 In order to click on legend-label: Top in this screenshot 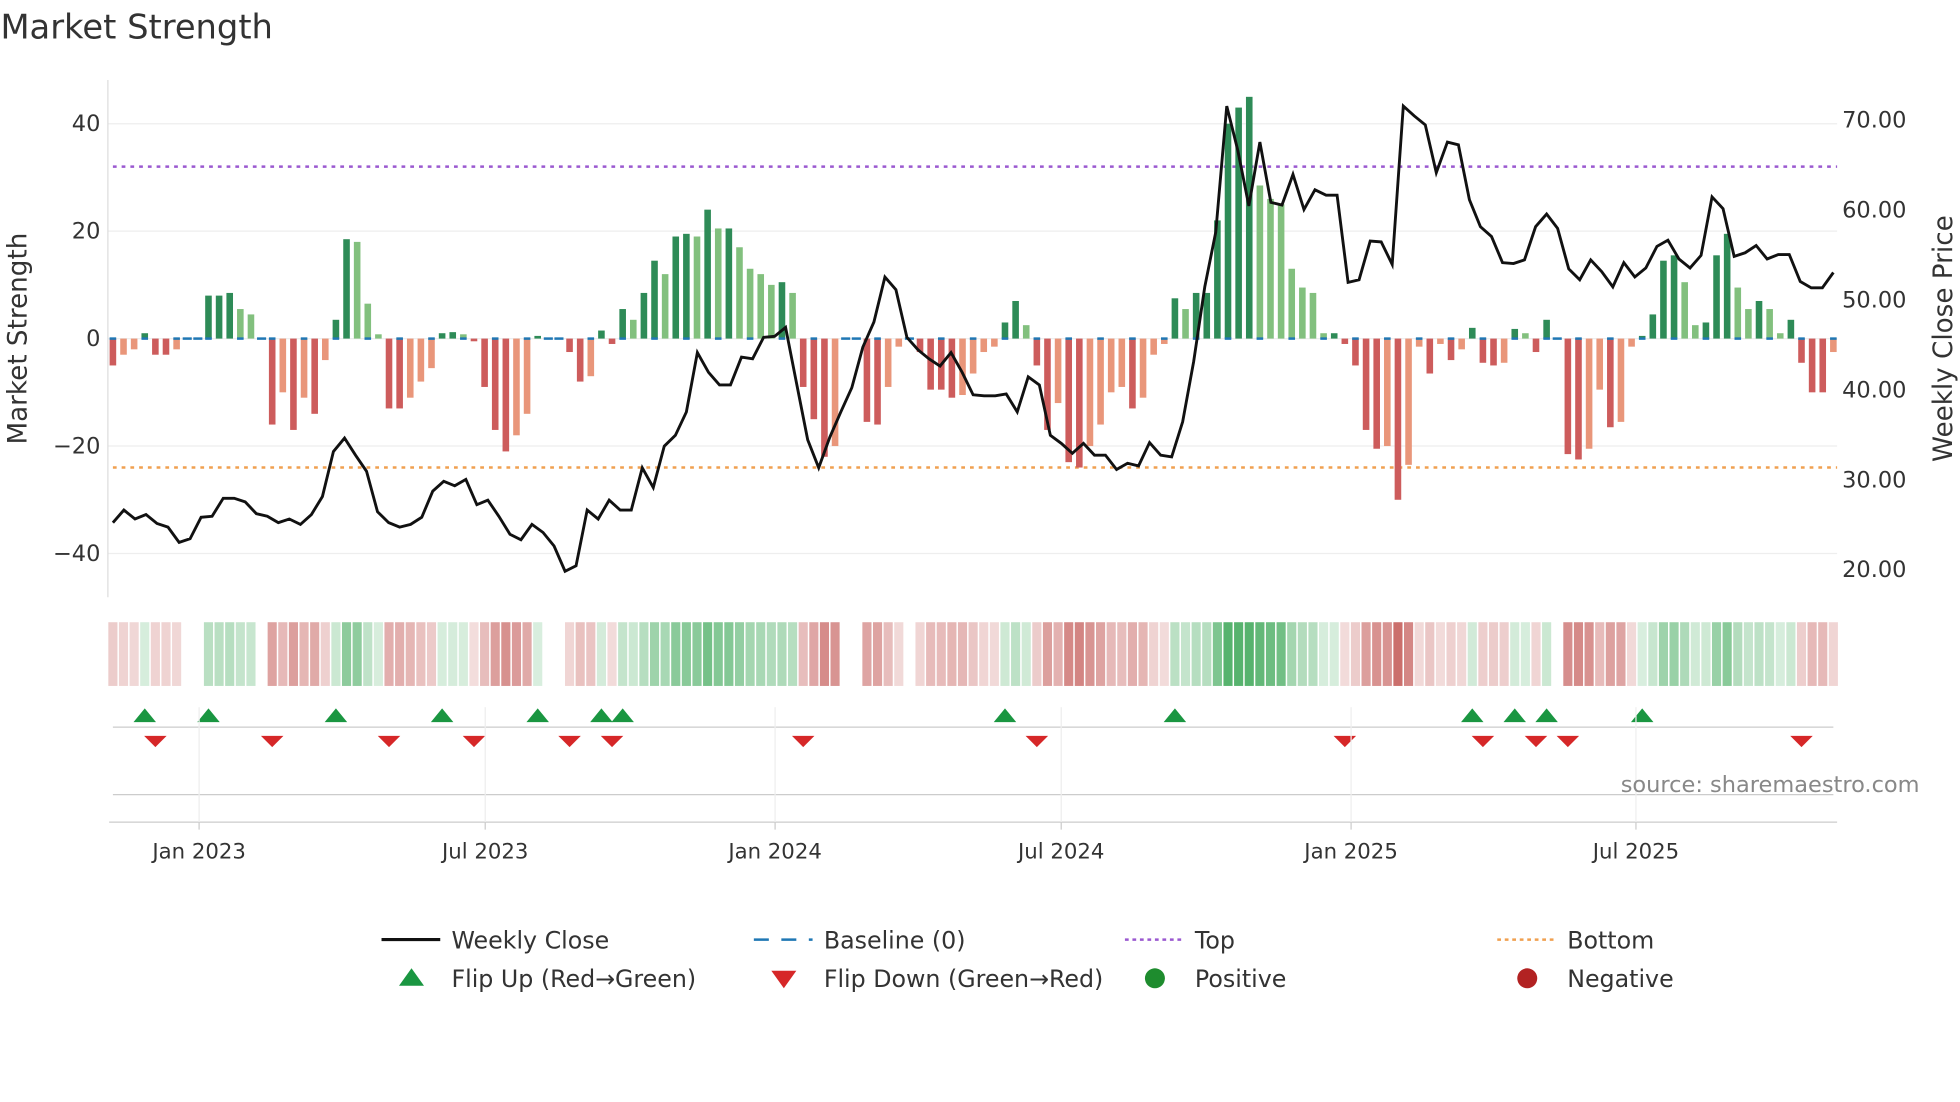, I will do `click(1214, 940)`.